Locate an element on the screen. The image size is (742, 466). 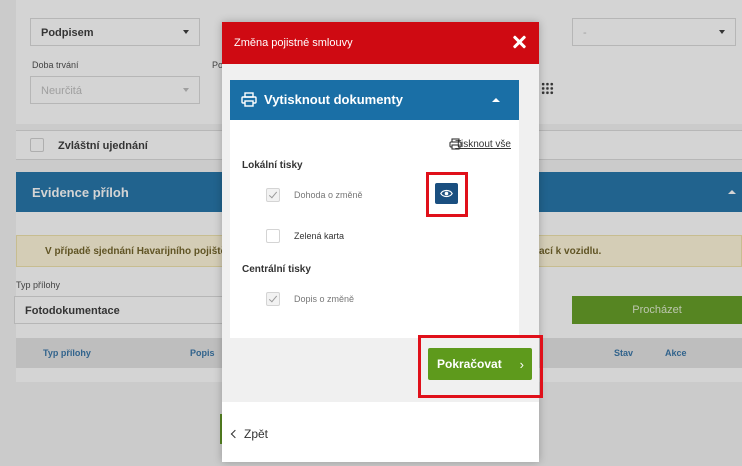
green-card-label: Zelená karta is located at coordinates (319, 236).